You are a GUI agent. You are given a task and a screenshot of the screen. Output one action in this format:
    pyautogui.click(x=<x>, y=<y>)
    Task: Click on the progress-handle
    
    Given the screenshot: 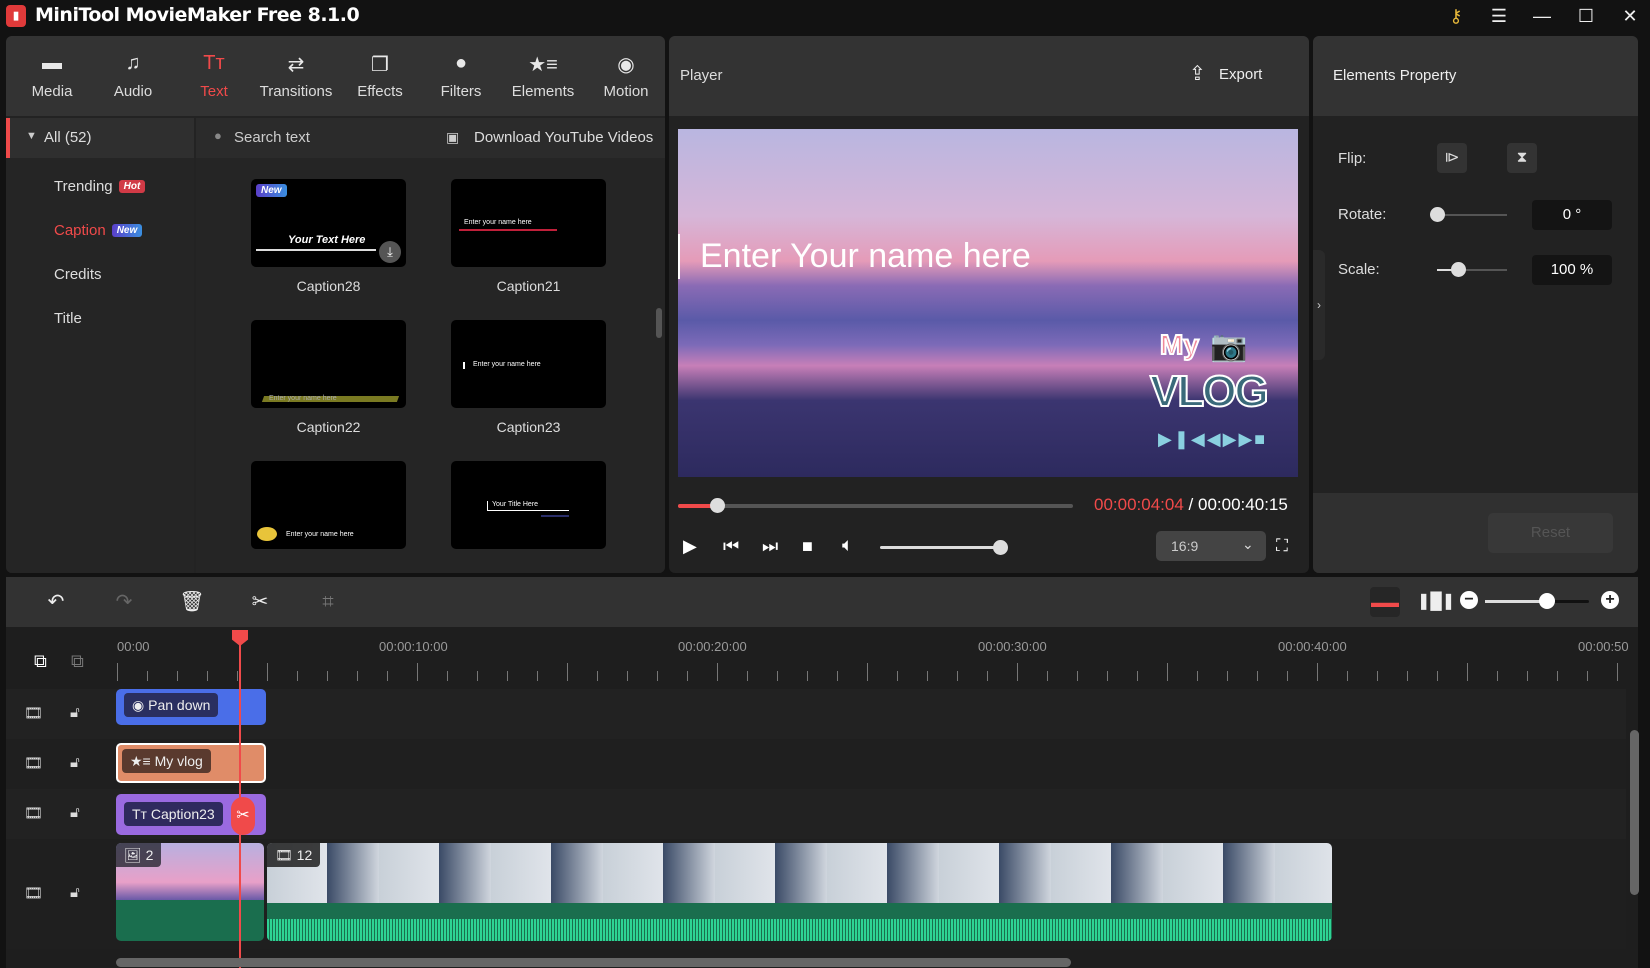 What is the action you would take?
    pyautogui.click(x=717, y=505)
    